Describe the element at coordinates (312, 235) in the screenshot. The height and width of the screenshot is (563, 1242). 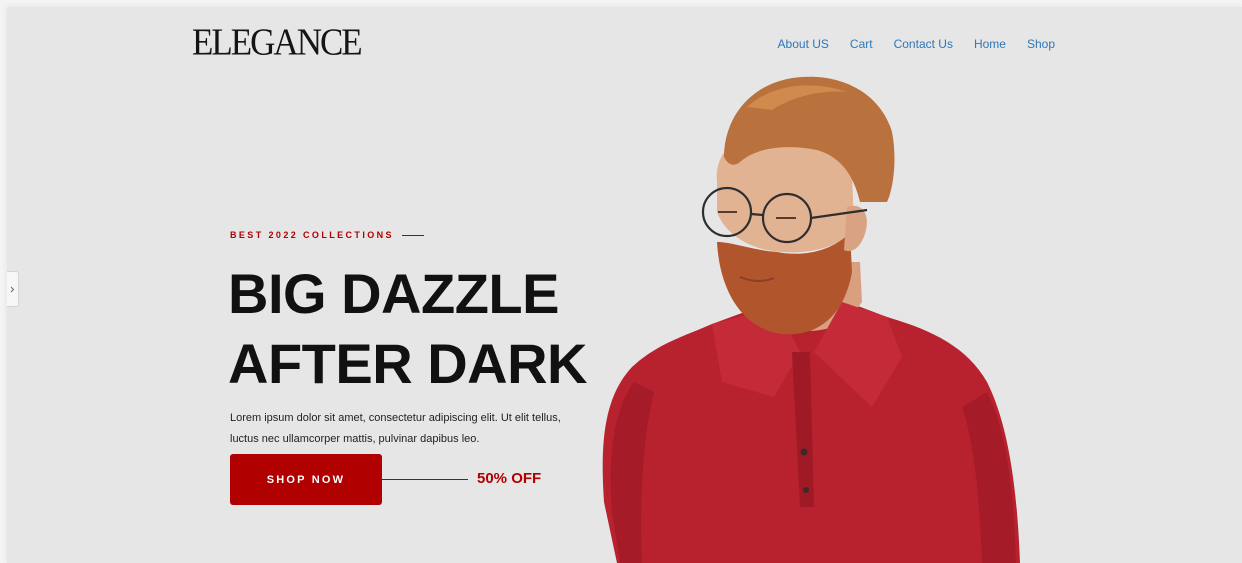
I see `eyebrow-text: BEST 2022 COLLECTIONS` at that location.